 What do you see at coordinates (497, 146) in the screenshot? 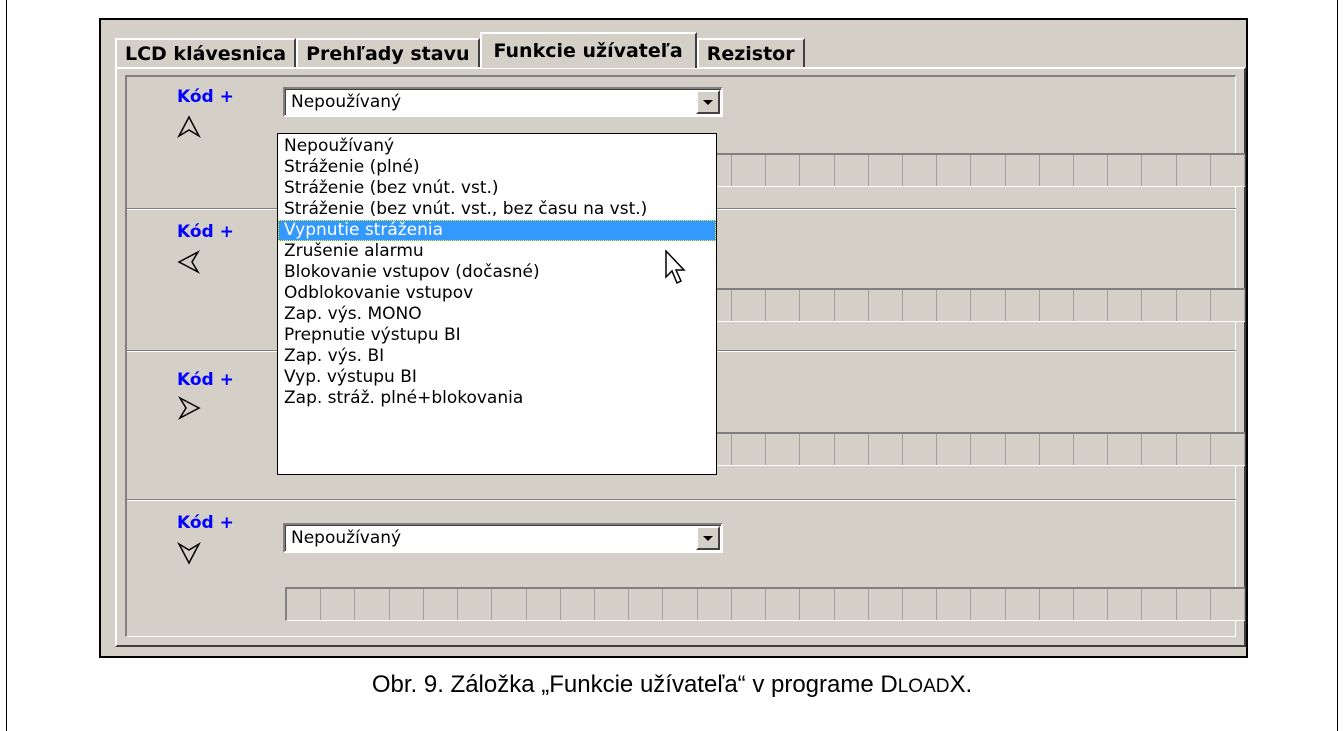
I see `dropdown-option: Nepoužívaný` at bounding box center [497, 146].